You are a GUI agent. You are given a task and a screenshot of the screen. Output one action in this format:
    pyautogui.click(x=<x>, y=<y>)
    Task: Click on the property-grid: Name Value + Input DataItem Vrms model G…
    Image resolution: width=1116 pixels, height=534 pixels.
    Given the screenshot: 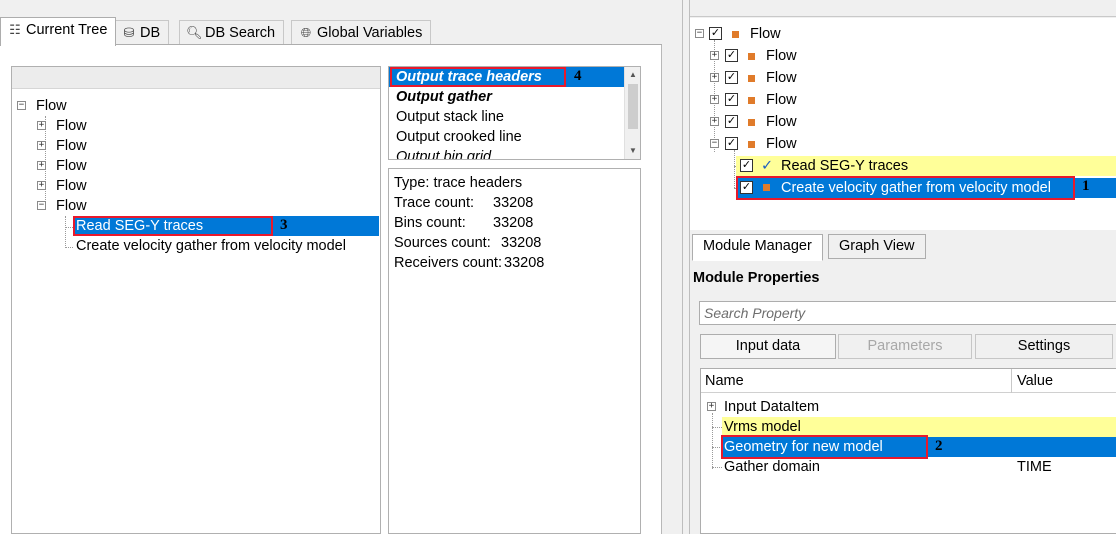 What is the action you would take?
    pyautogui.click(x=908, y=451)
    